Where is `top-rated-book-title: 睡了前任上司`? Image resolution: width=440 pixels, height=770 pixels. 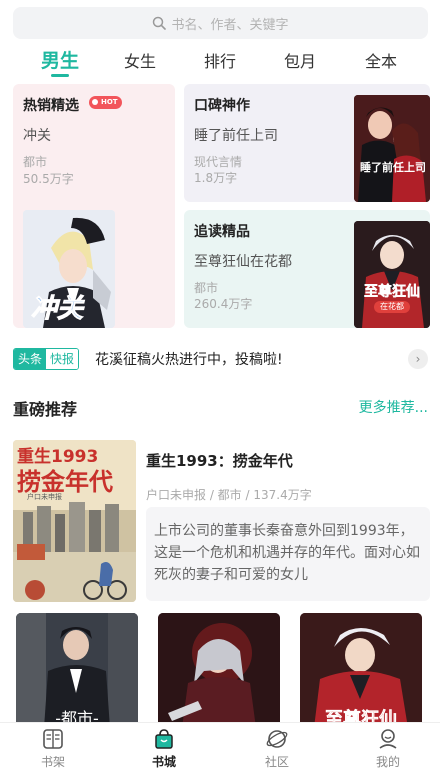 top-rated-book-title: 睡了前任上司 is located at coordinates (236, 136).